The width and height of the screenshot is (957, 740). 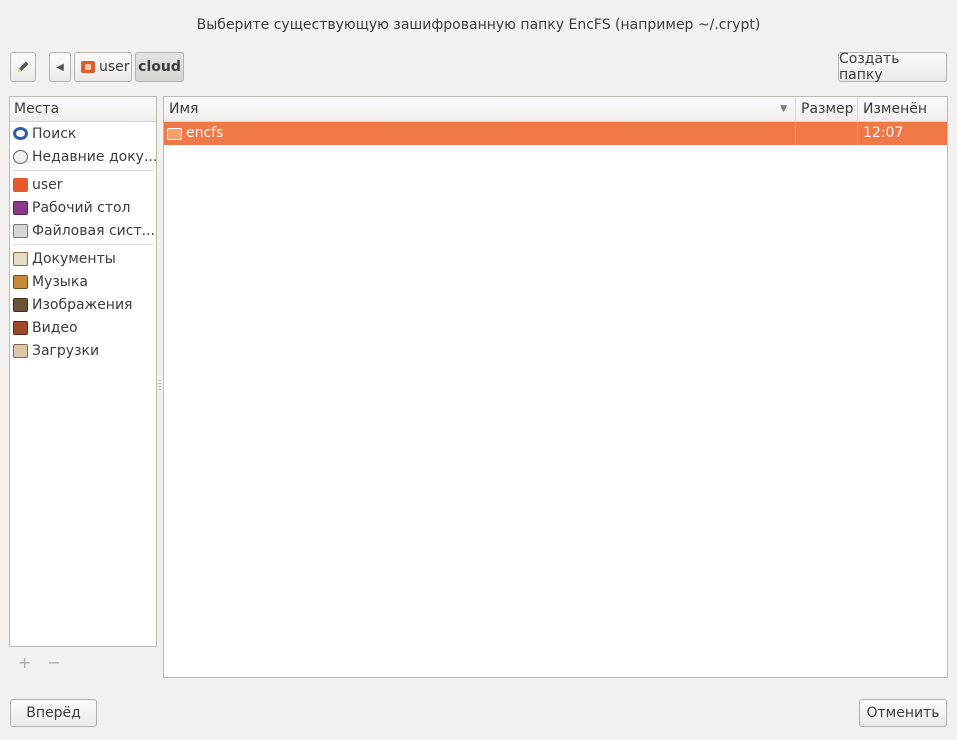 What do you see at coordinates (902, 109) in the screenshot?
I see `column-header-modified: Изменён` at bounding box center [902, 109].